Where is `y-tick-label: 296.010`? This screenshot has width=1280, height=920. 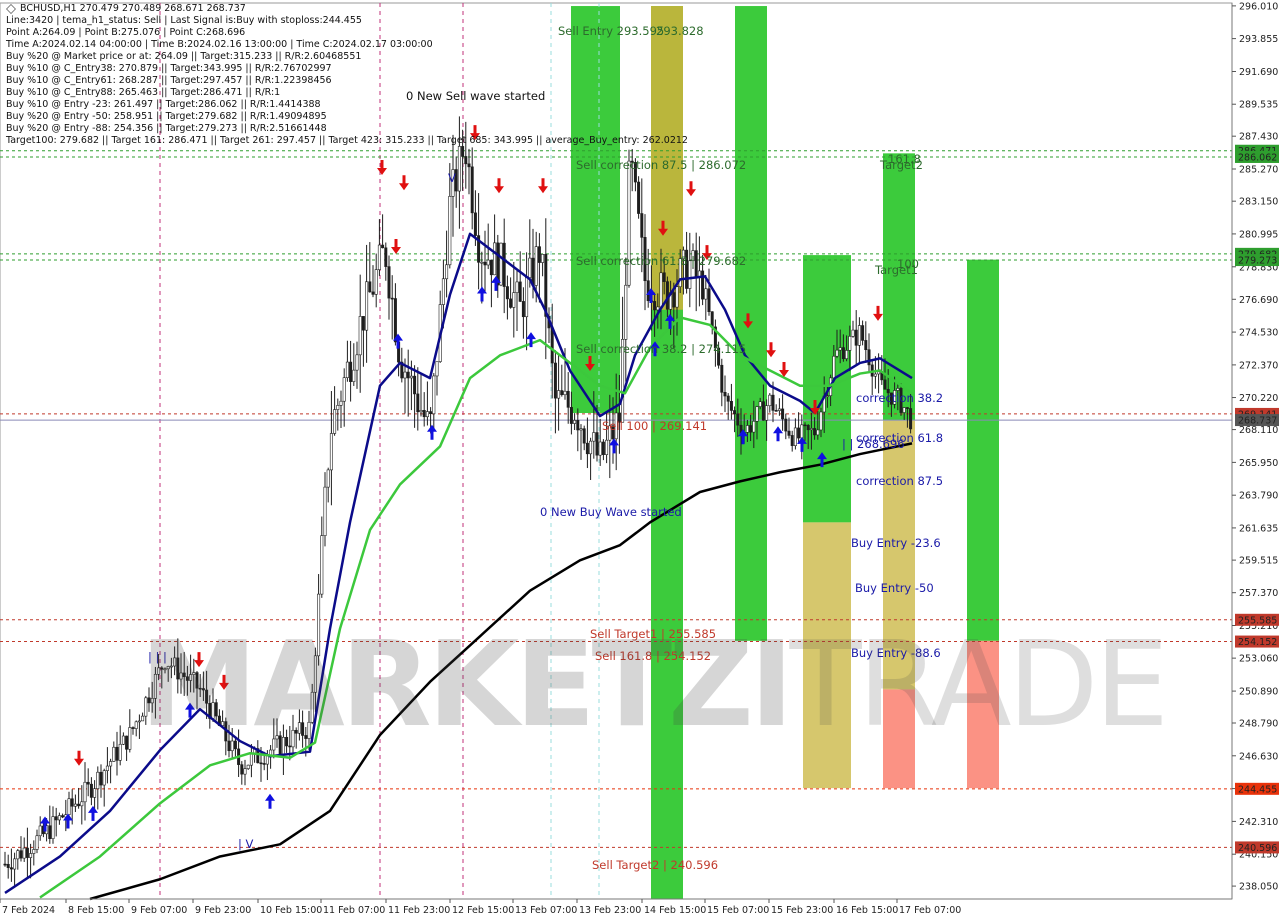
y-tick-label: 296.010 is located at coordinates (1258, 6).